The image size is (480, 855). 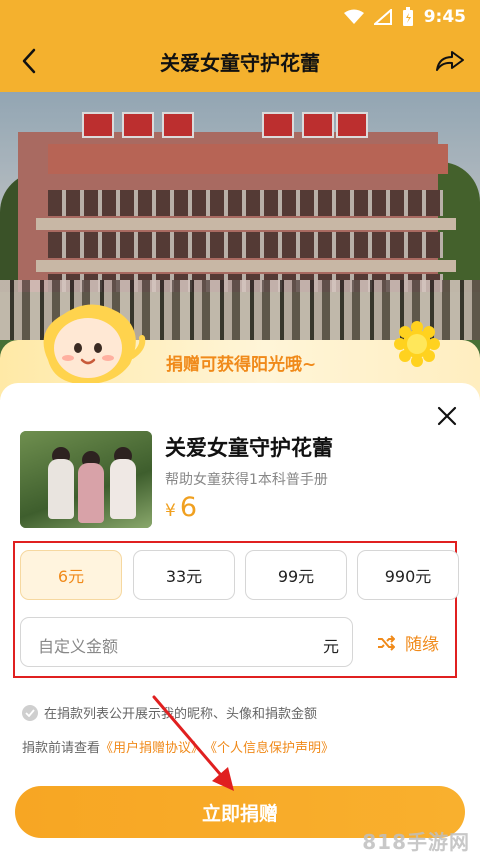 I want to click on header-bar: 关爱女童守护花蕾, so click(x=240, y=61).